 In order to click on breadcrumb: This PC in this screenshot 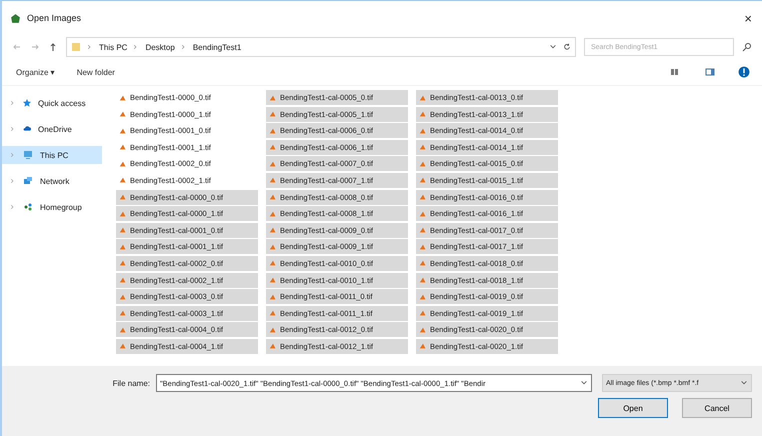, I will do `click(113, 47)`.